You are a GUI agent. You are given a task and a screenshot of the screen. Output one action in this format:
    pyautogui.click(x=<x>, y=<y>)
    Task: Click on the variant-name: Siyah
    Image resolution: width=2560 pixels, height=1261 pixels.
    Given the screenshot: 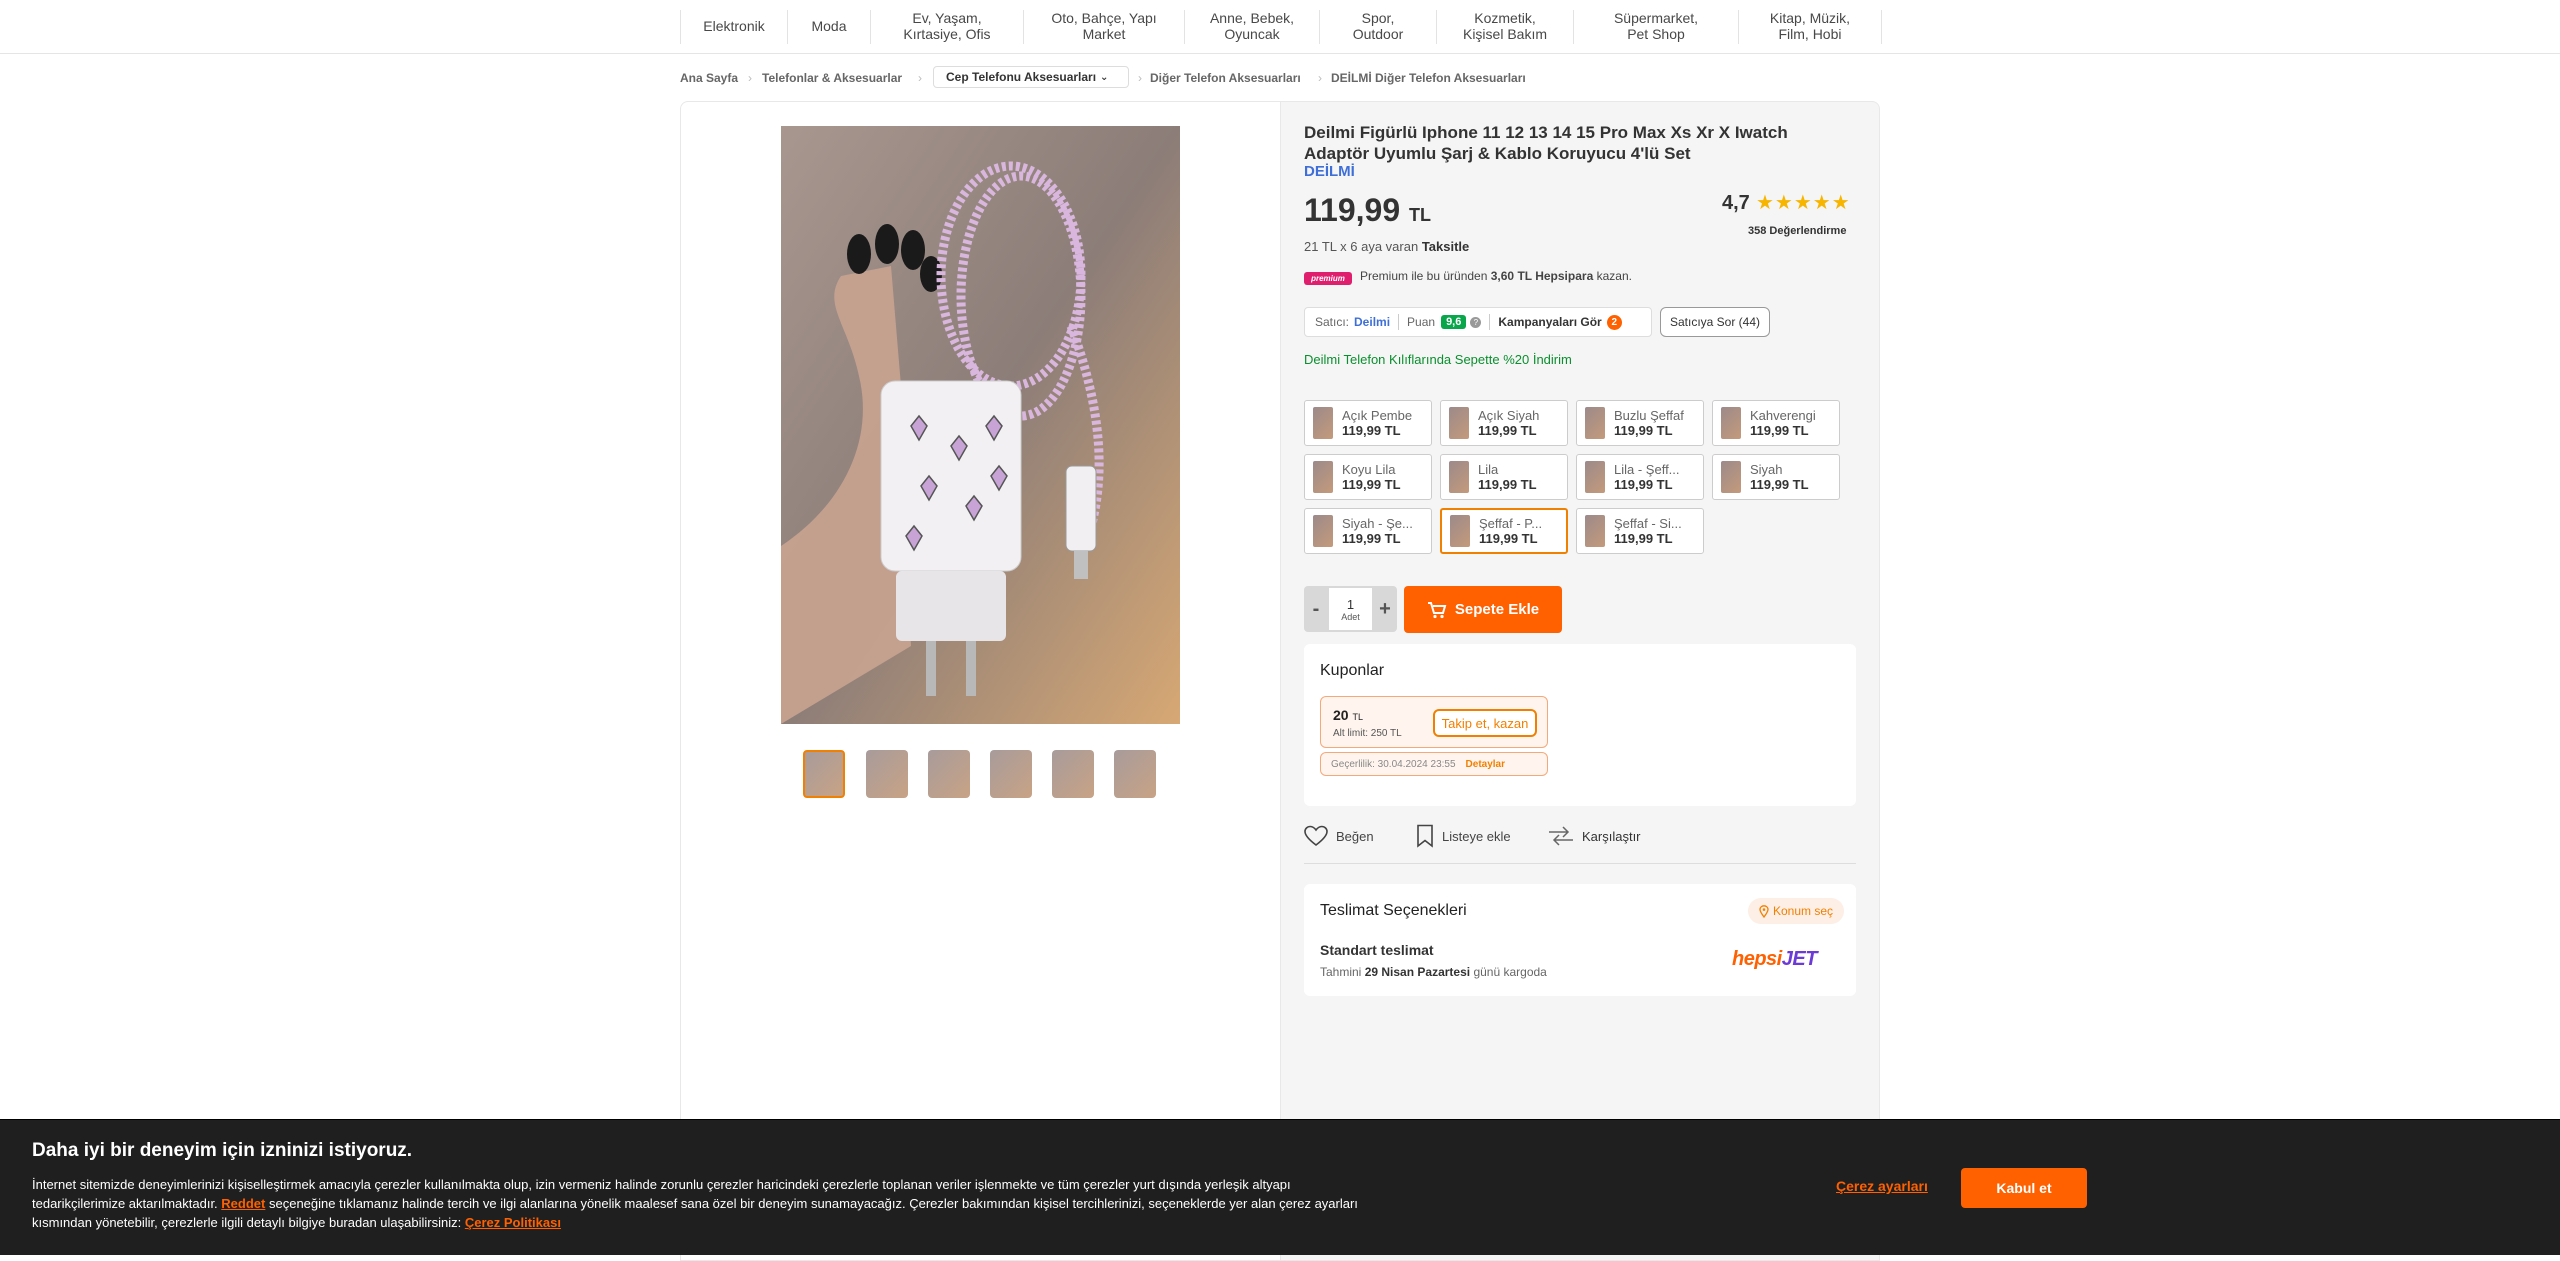 What is the action you would take?
    pyautogui.click(x=1766, y=469)
    